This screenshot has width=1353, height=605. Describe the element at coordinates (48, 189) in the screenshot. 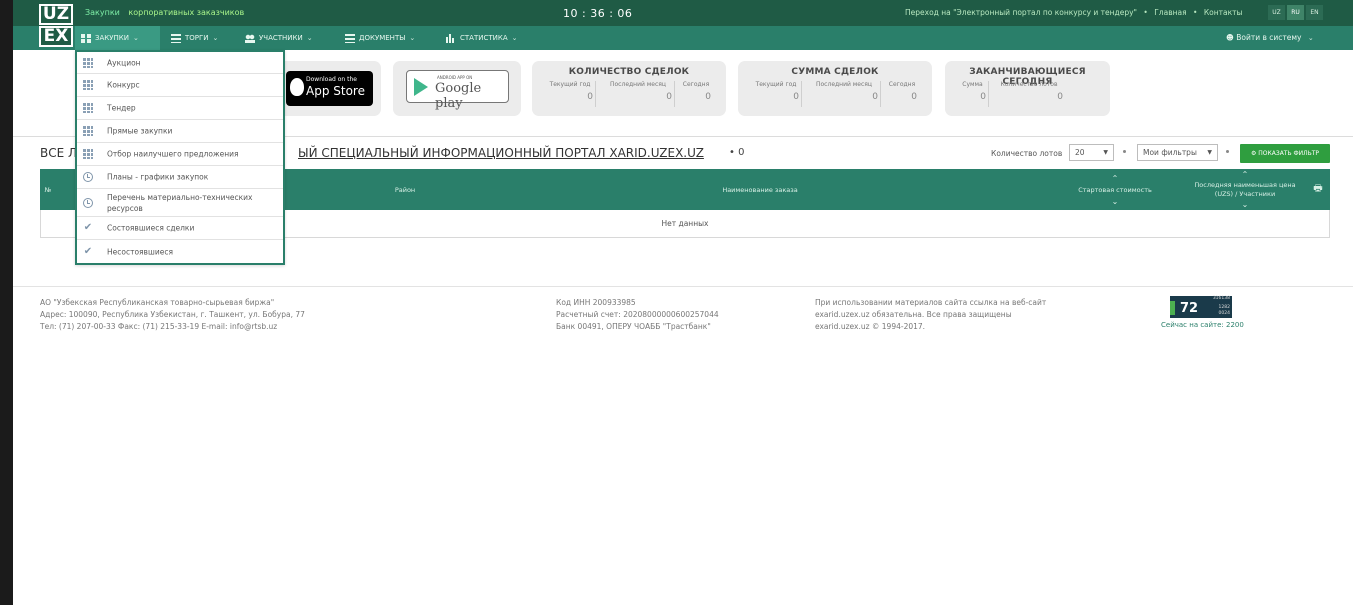

I see `col-number: №` at that location.